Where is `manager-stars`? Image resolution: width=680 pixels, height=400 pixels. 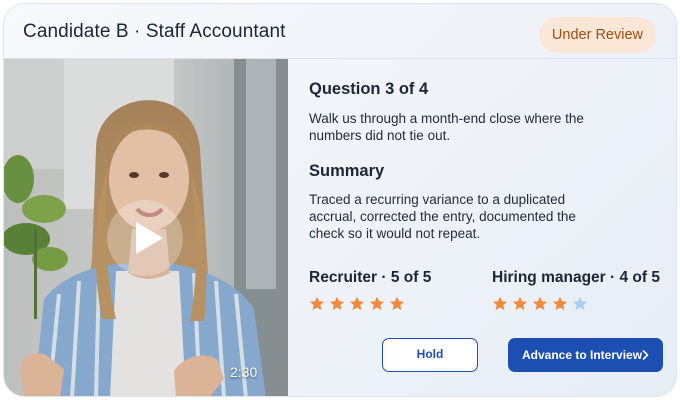
manager-stars is located at coordinates (540, 303).